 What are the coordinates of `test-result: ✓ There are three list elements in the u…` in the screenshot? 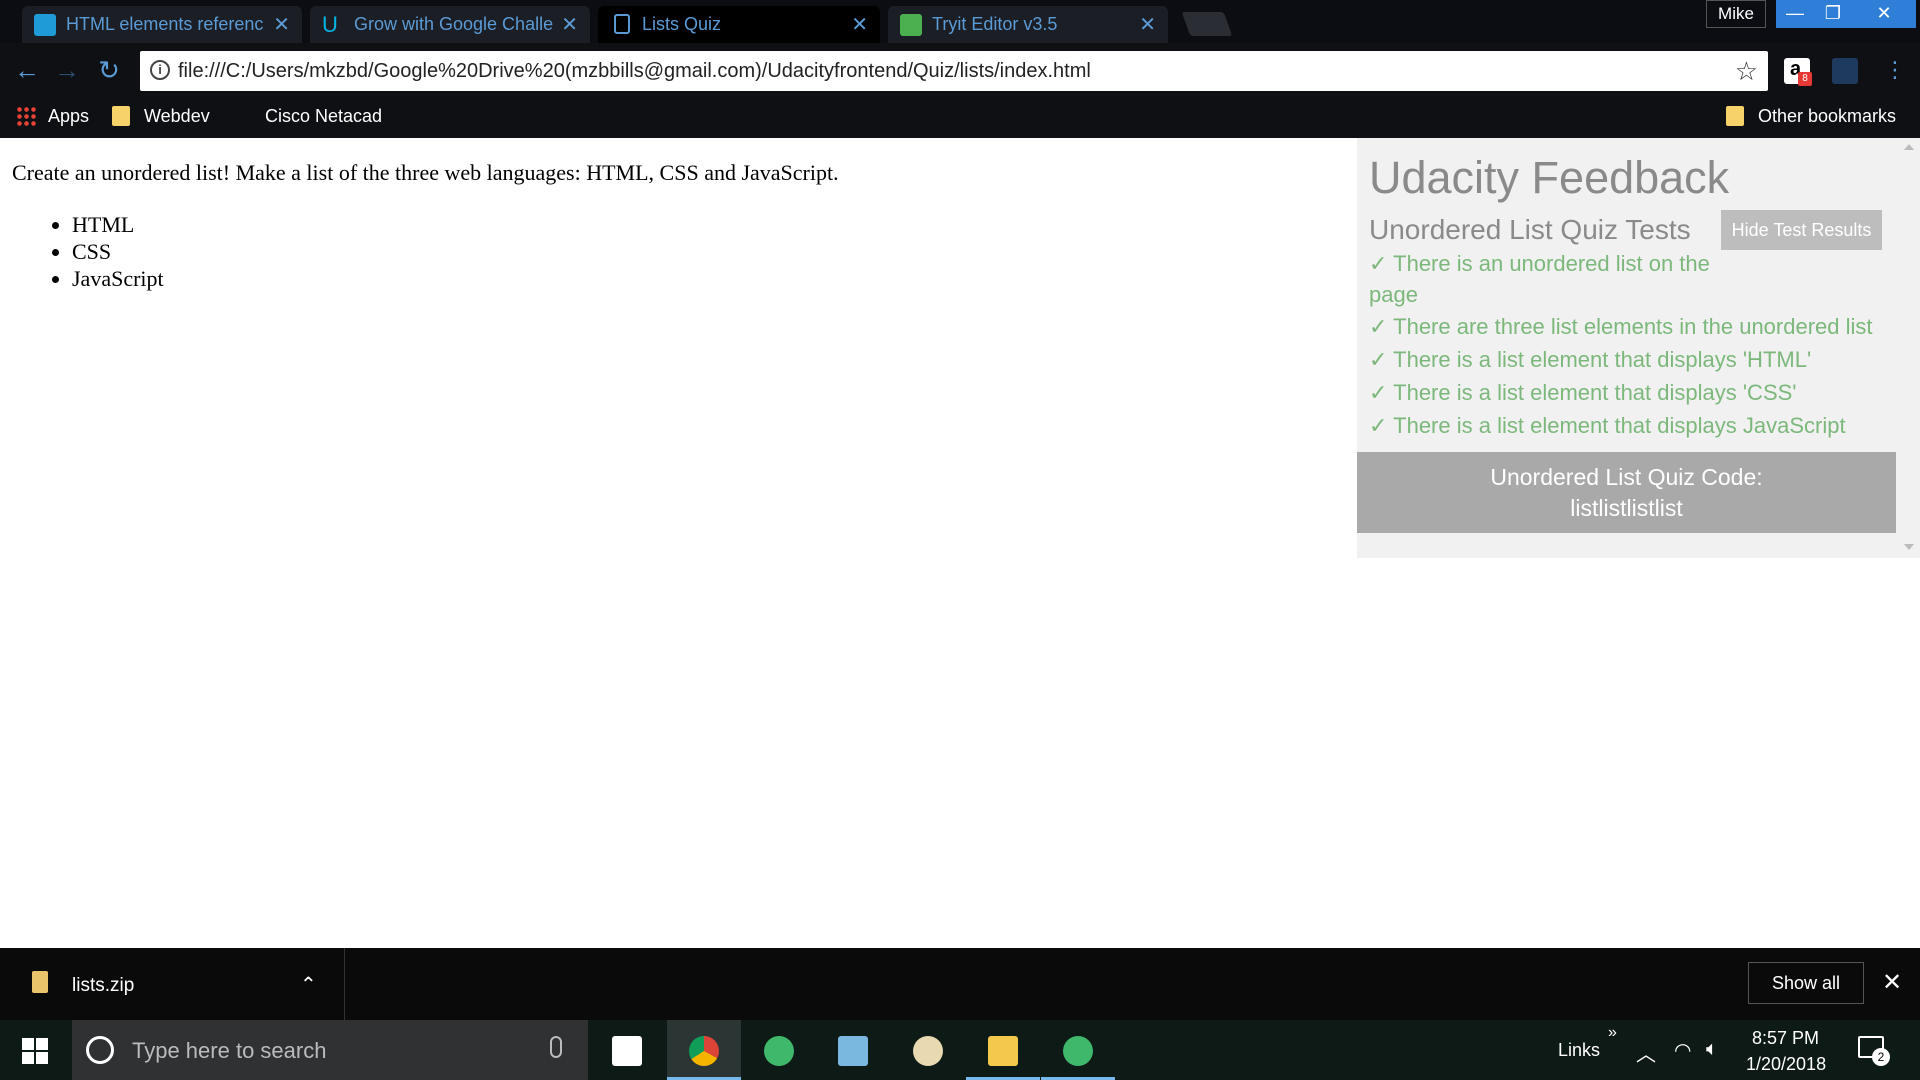 It's located at (1621, 326).